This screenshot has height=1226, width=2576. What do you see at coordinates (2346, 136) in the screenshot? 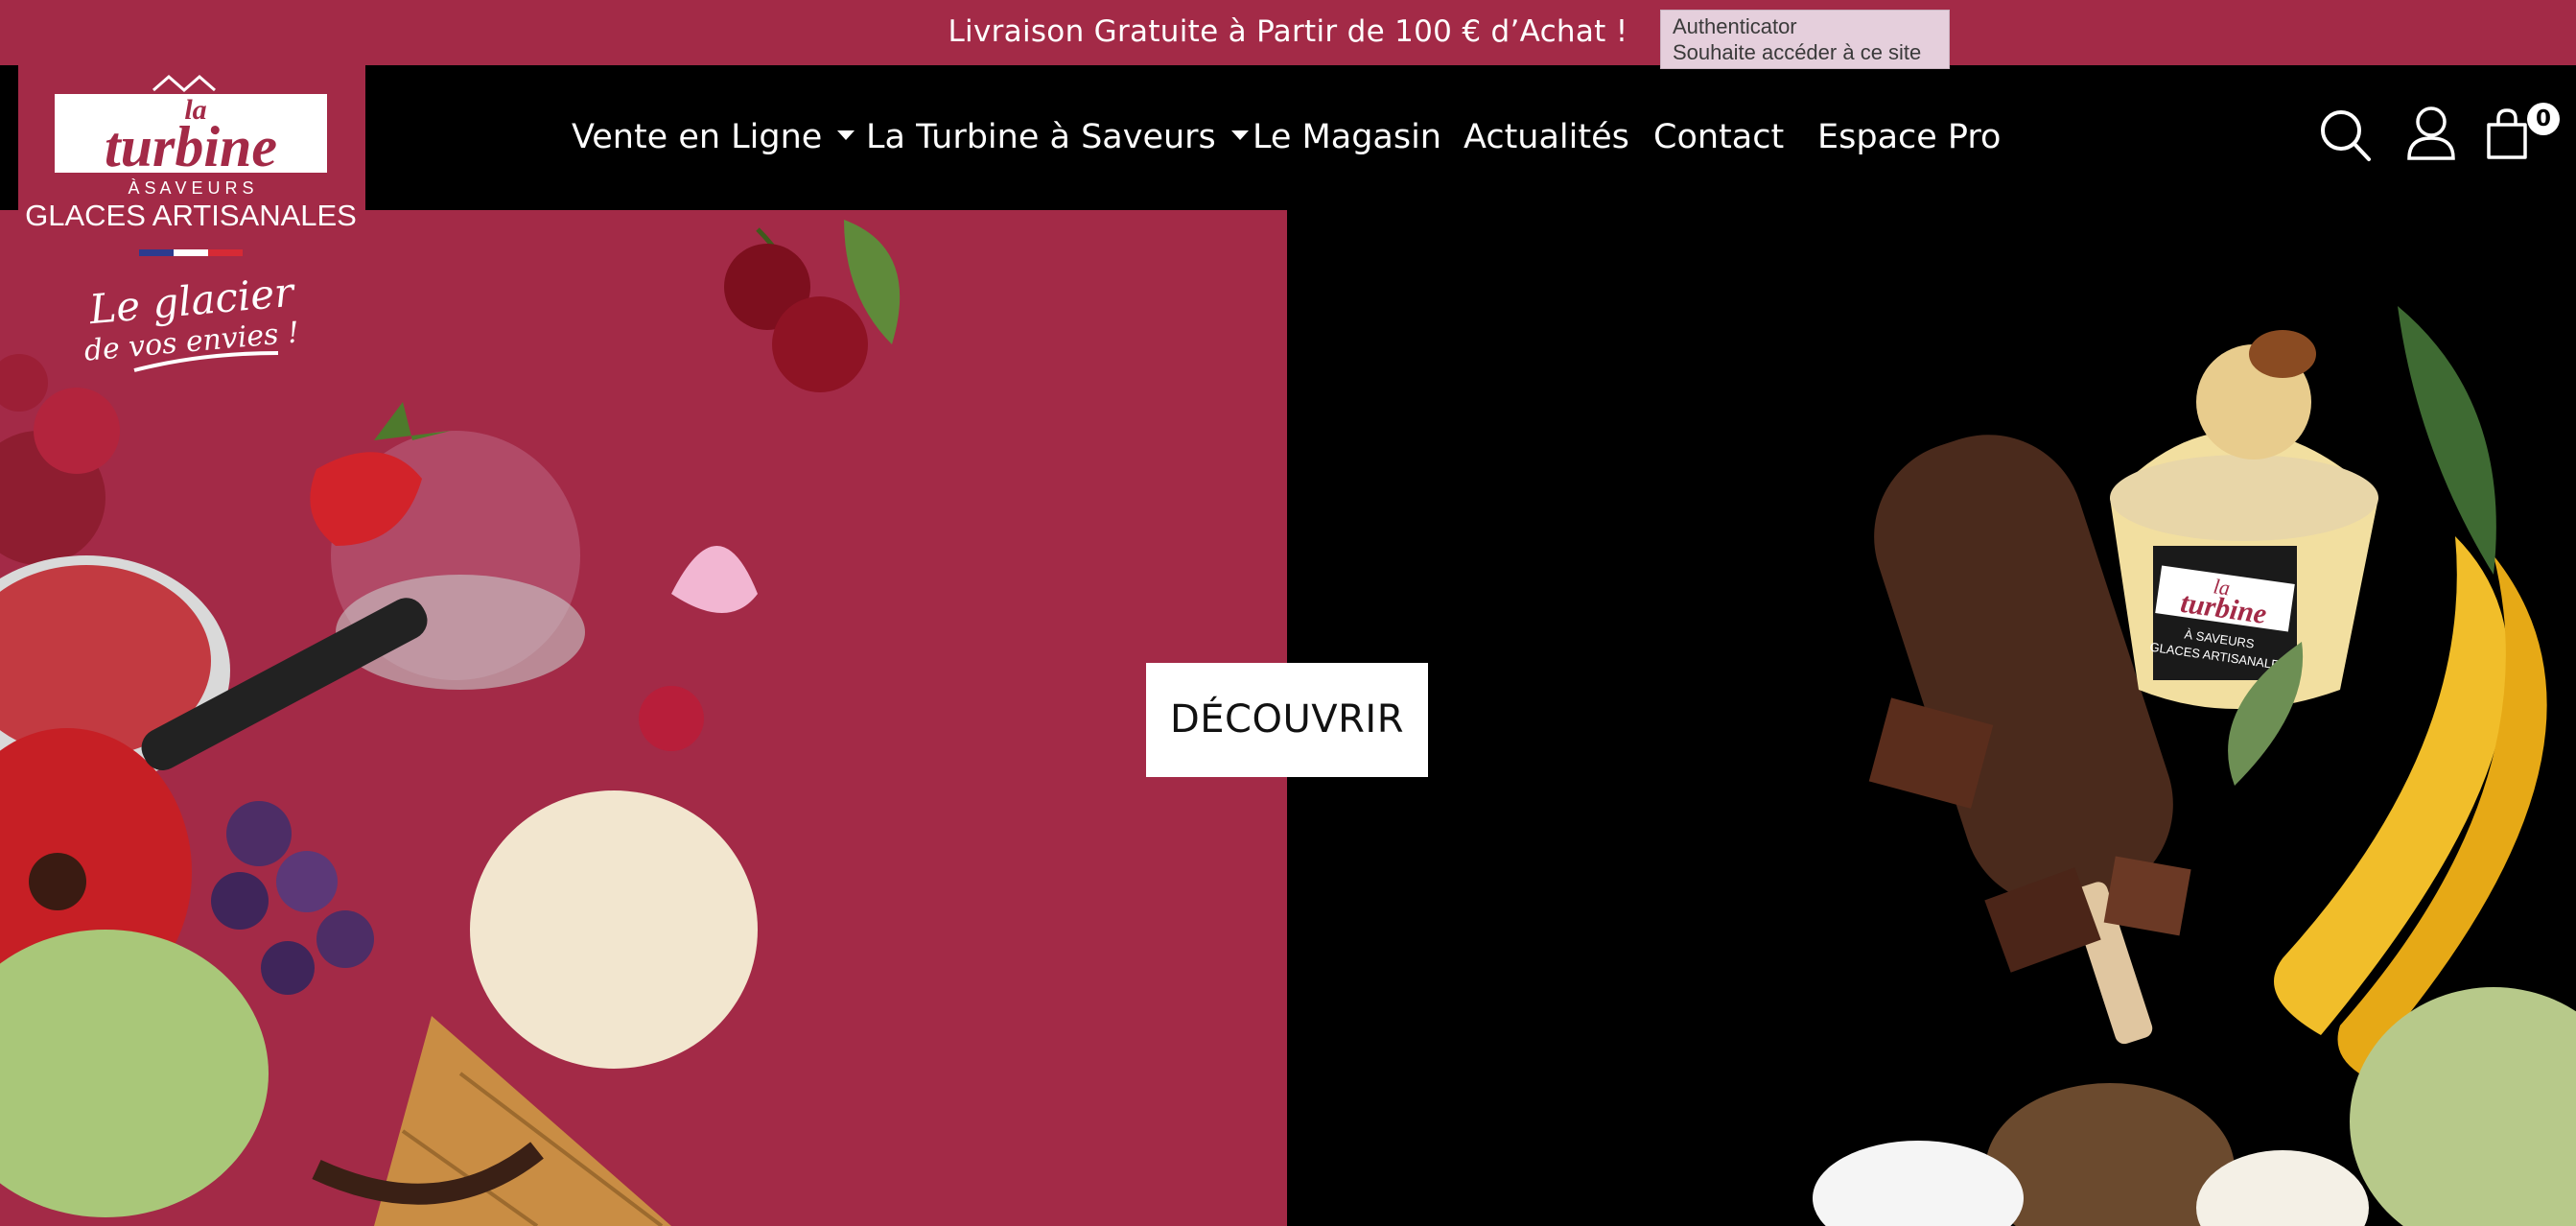
I see `search-icon` at bounding box center [2346, 136].